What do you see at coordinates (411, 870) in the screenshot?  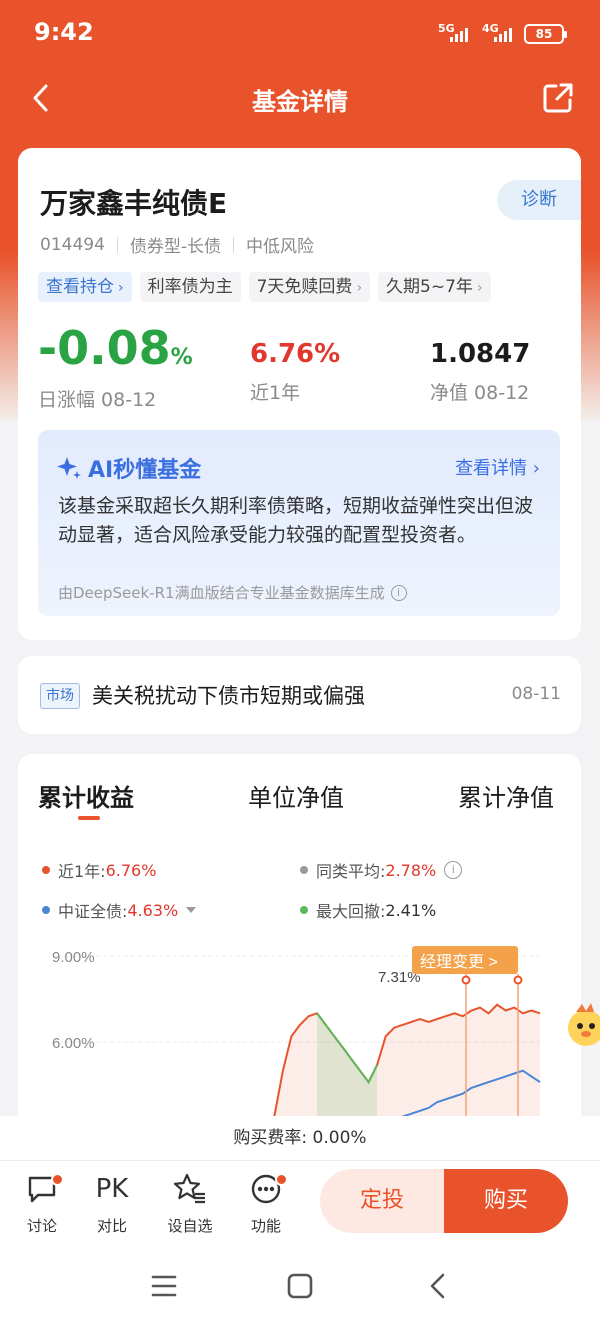 I see `legend-value: 2.78%` at bounding box center [411, 870].